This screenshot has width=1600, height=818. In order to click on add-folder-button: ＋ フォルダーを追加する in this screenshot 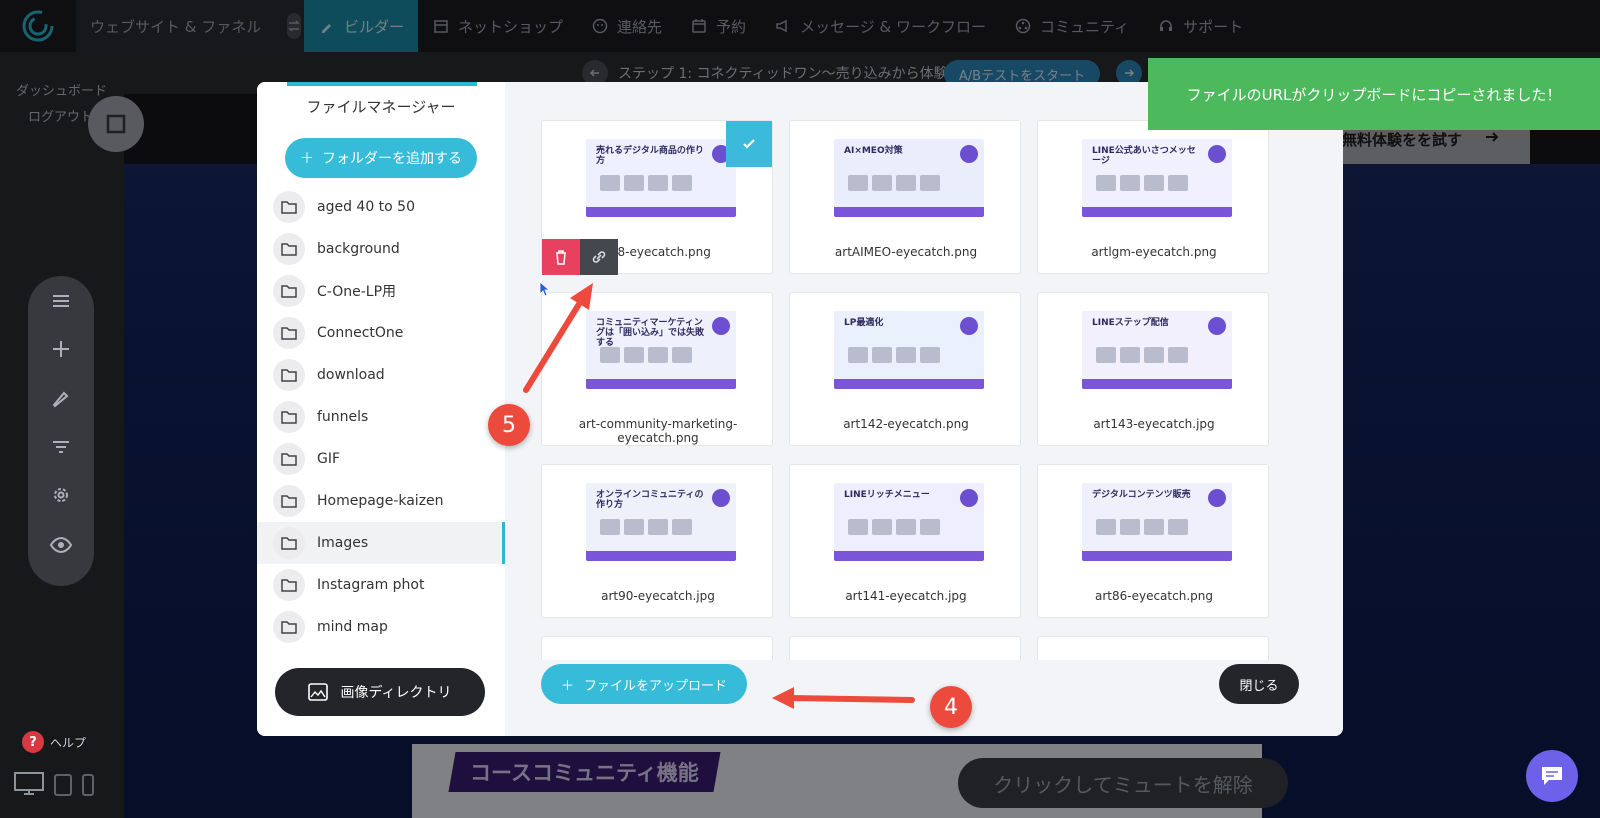, I will do `click(381, 158)`.